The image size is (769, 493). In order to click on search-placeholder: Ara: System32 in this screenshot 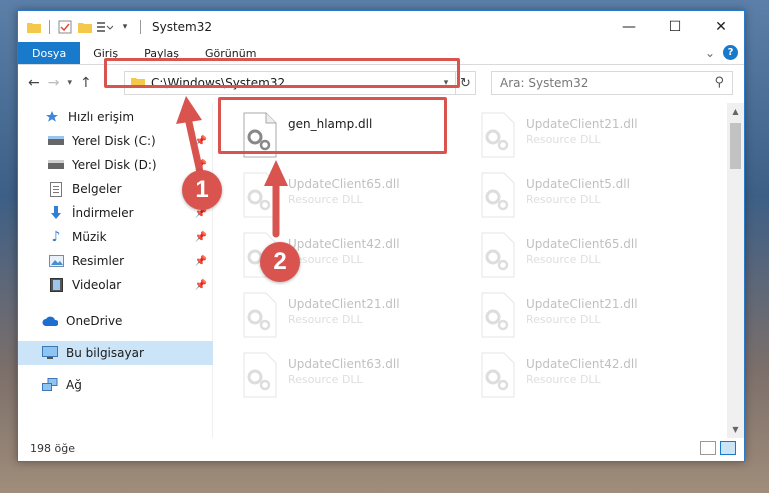, I will do `click(544, 83)`.